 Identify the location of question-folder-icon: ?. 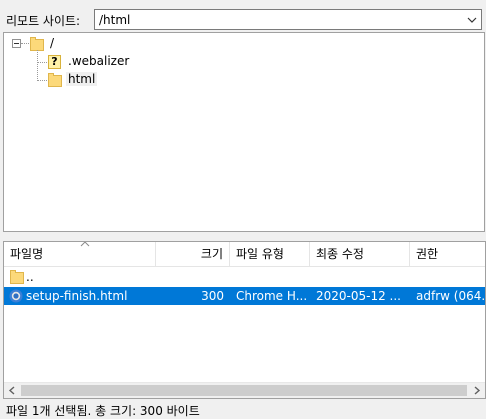
(54, 62).